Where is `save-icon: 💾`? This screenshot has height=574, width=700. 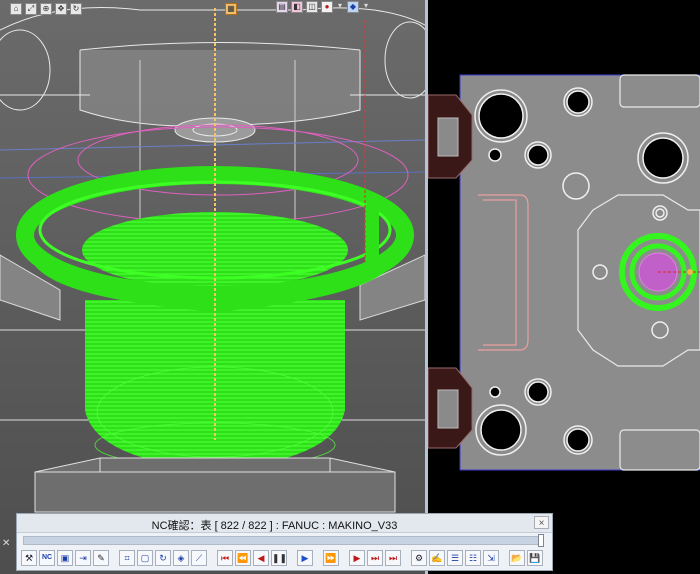 save-icon: 💾 is located at coordinates (535, 558).